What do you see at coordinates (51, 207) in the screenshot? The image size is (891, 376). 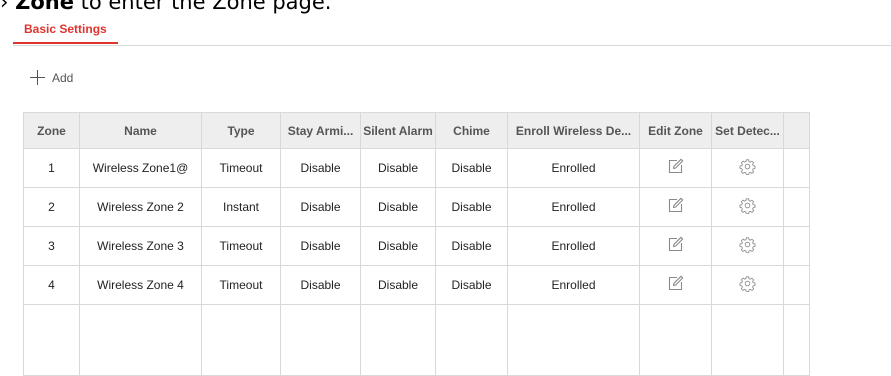 I see `zone-cell: 2` at bounding box center [51, 207].